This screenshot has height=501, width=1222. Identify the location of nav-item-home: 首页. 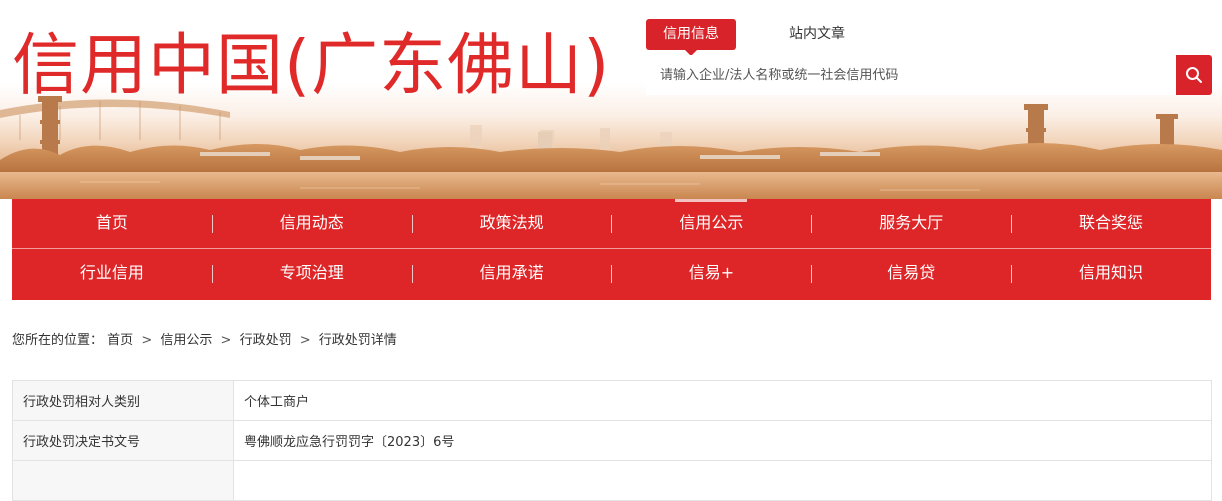
(112, 224).